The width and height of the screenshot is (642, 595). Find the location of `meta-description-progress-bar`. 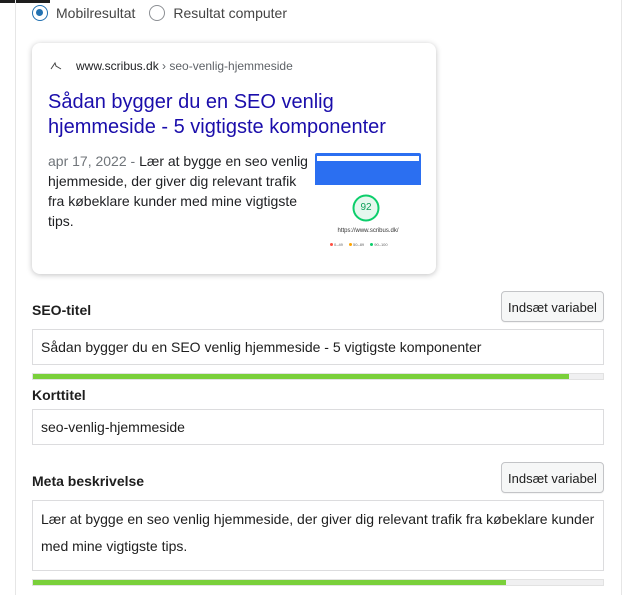

meta-description-progress-bar is located at coordinates (318, 582).